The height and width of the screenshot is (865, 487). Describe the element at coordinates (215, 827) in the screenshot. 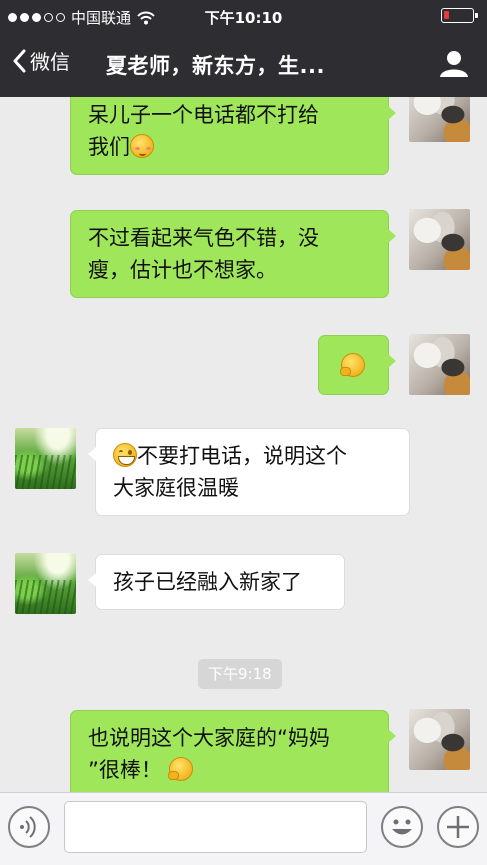

I see `message-input` at that location.